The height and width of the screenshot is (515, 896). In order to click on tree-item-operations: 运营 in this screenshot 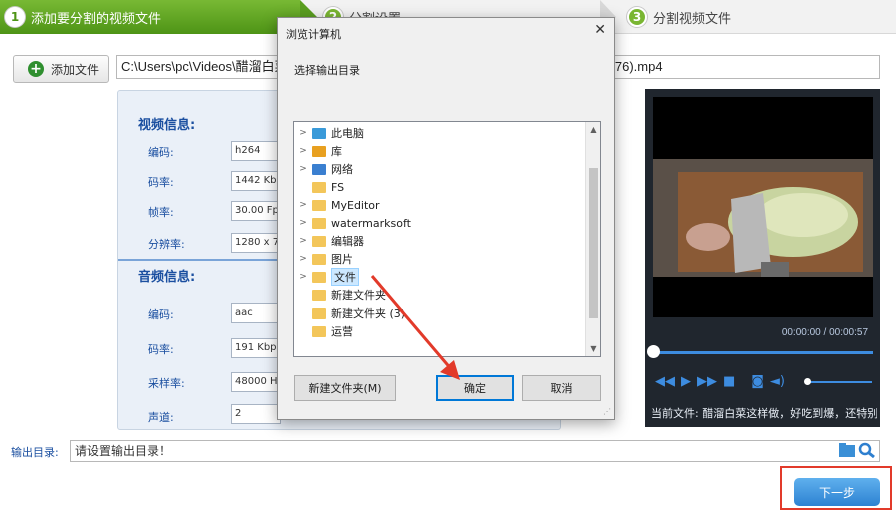, I will do `click(439, 331)`.